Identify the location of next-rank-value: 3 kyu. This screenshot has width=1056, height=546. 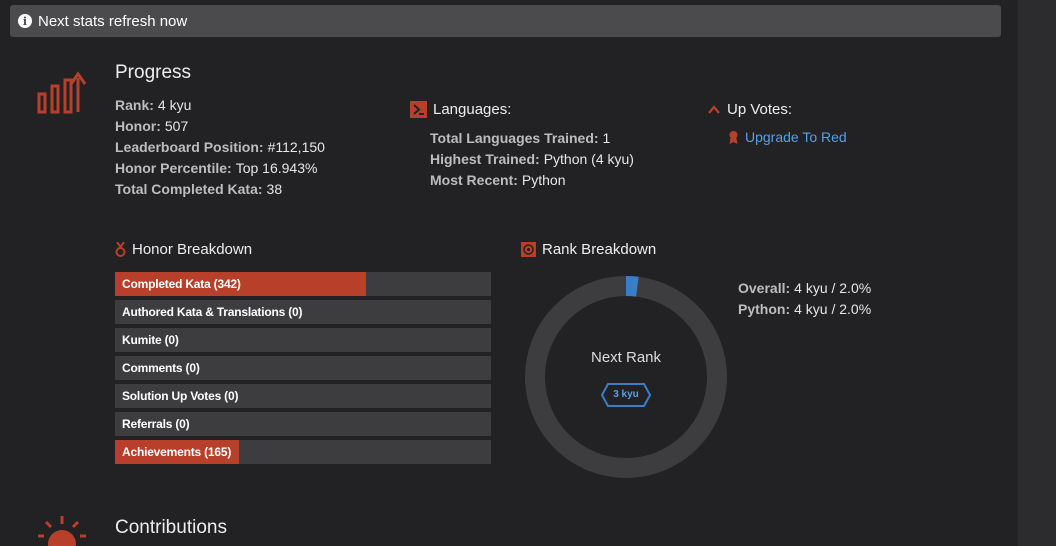
(626, 394).